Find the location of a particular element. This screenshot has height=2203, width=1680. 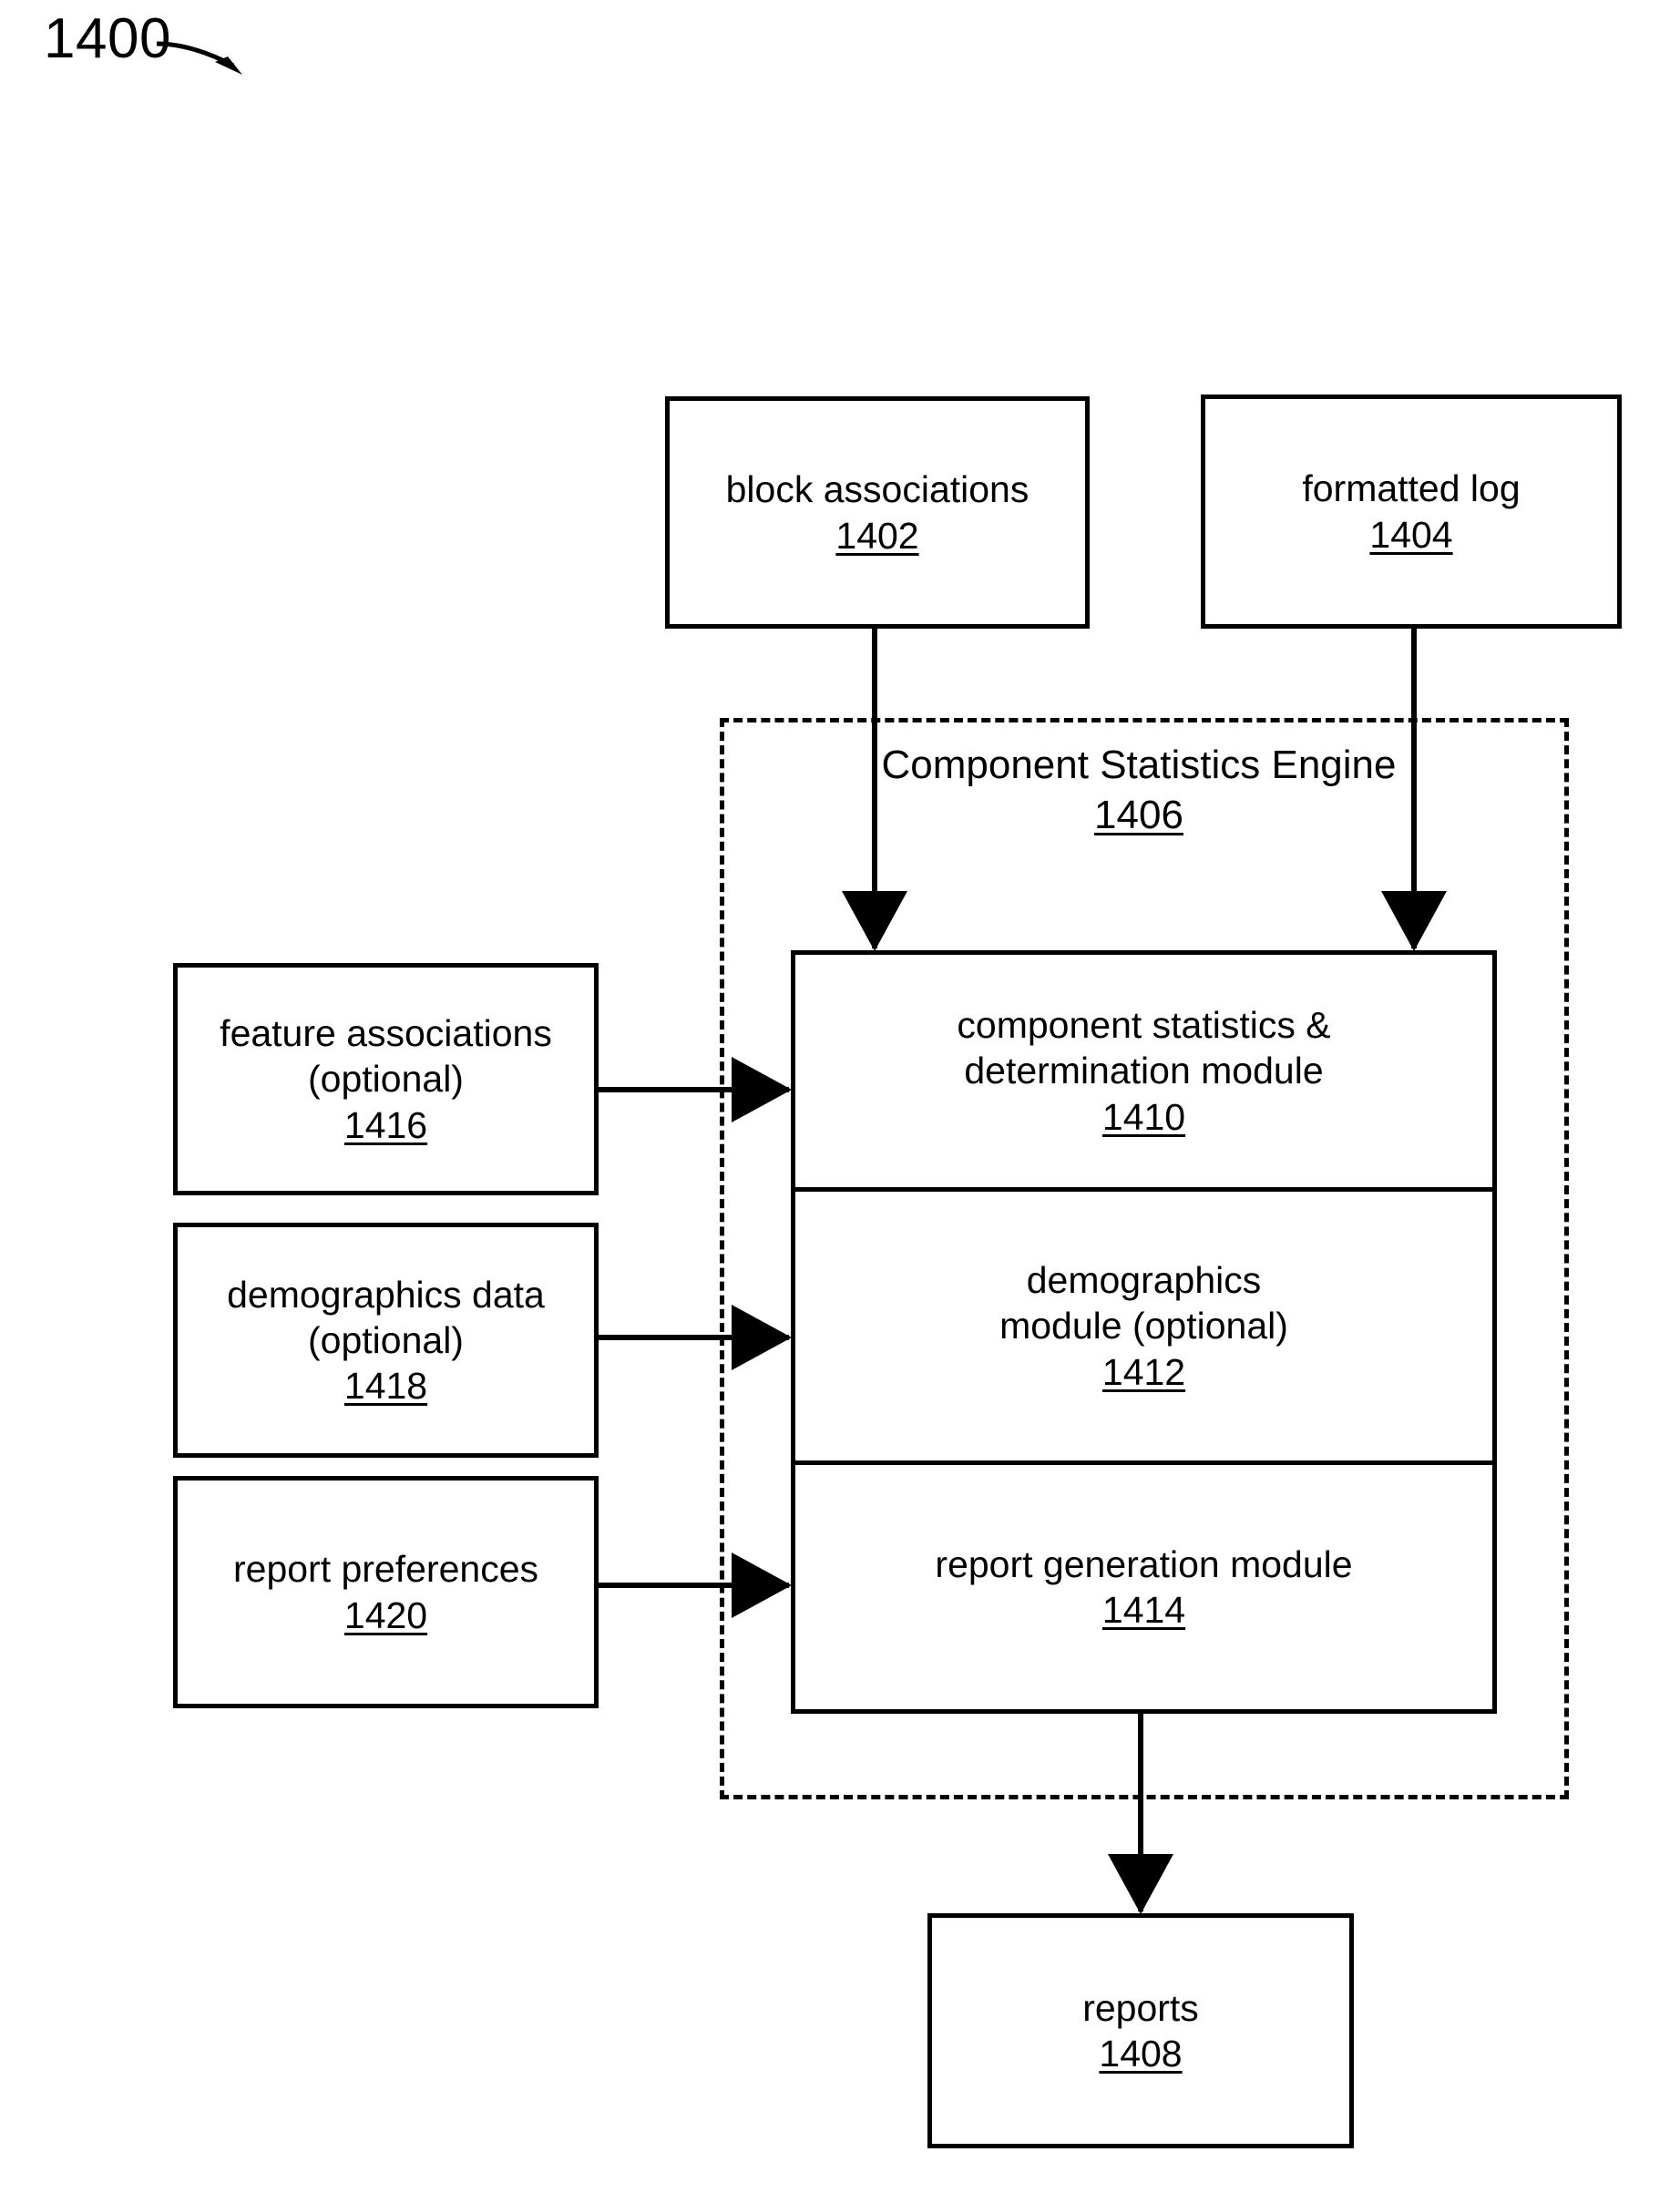

box-formatted-log: formatted log 1404 is located at coordinates (1412, 511).